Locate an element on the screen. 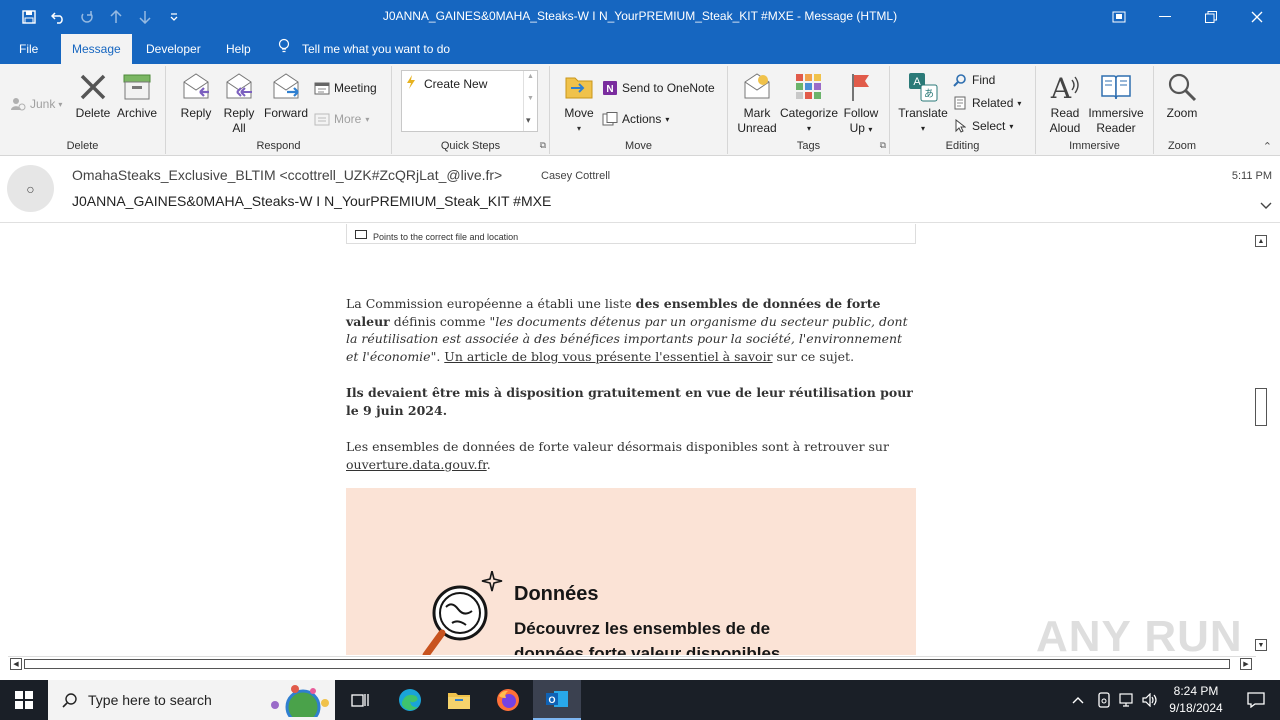  tags-dialog-launcher-icon: ⧉ is located at coordinates (883, 145).